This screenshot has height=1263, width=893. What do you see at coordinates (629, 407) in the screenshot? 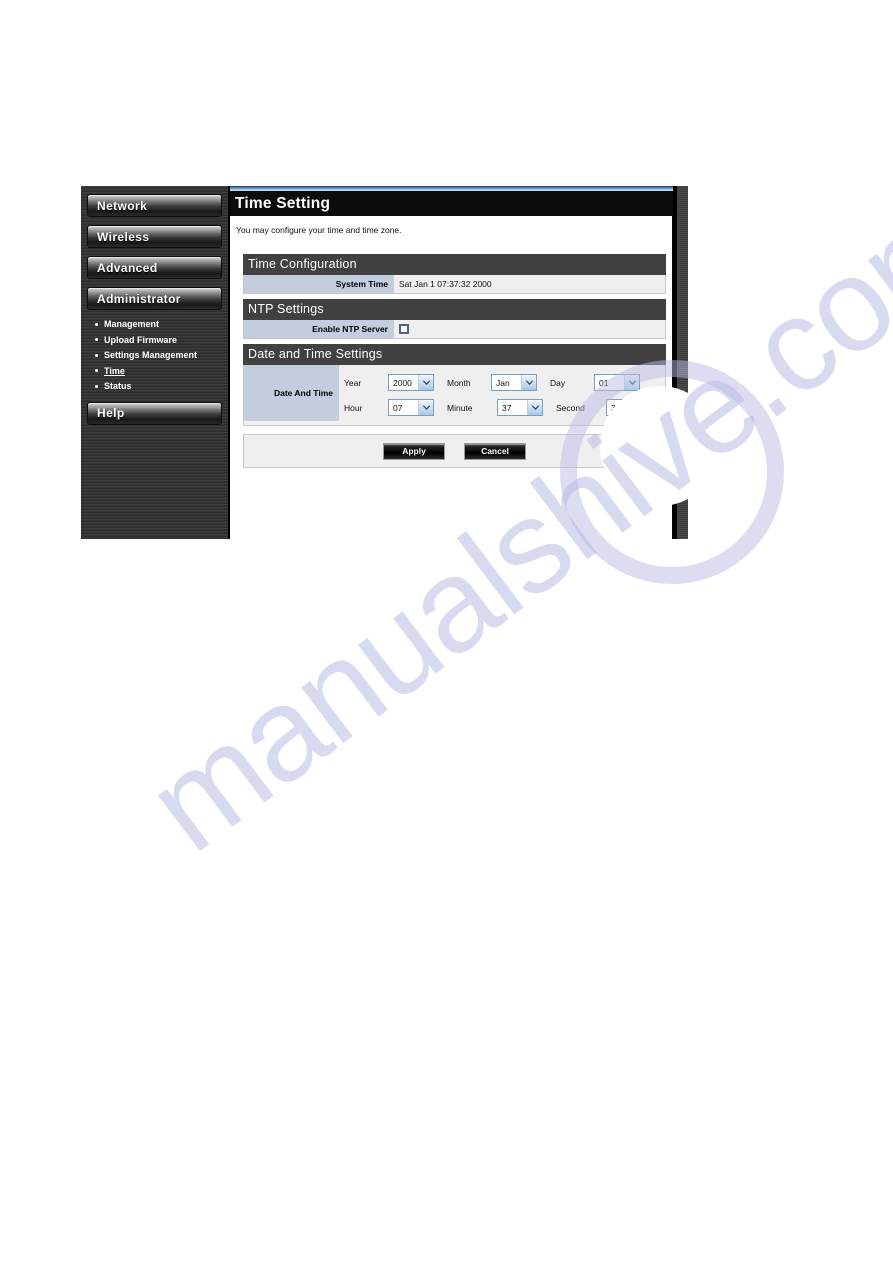
I see `second-select: 31` at bounding box center [629, 407].